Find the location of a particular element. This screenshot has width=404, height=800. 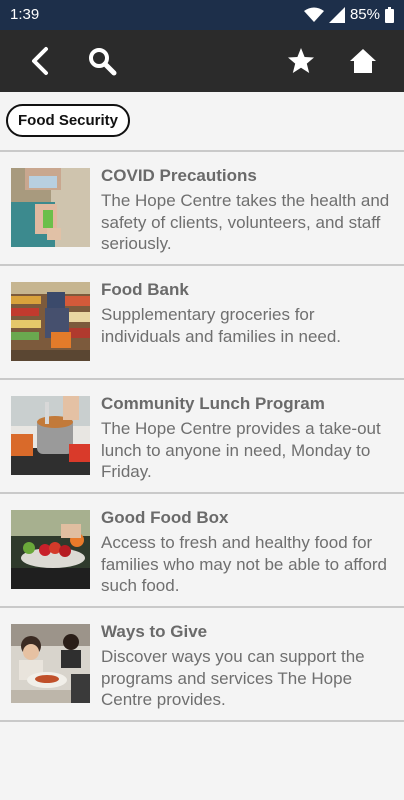

star-icon is located at coordinates (301, 61).